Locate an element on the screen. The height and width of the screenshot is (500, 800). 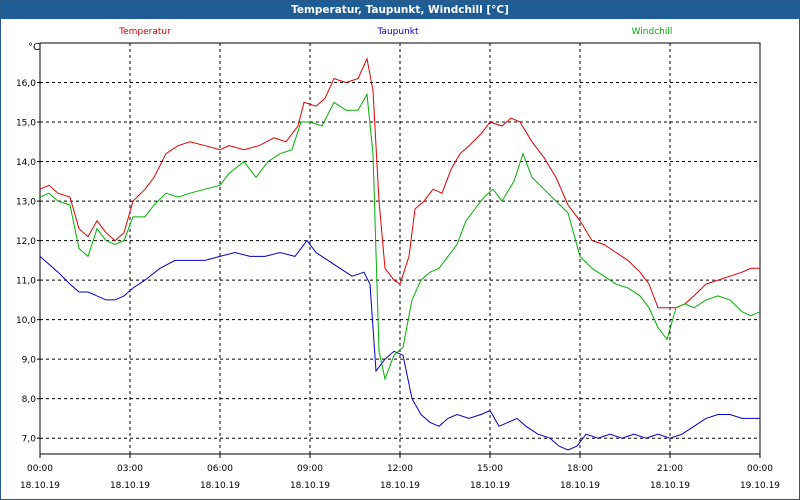
y-tick-label: 16,0 is located at coordinates (26, 84).